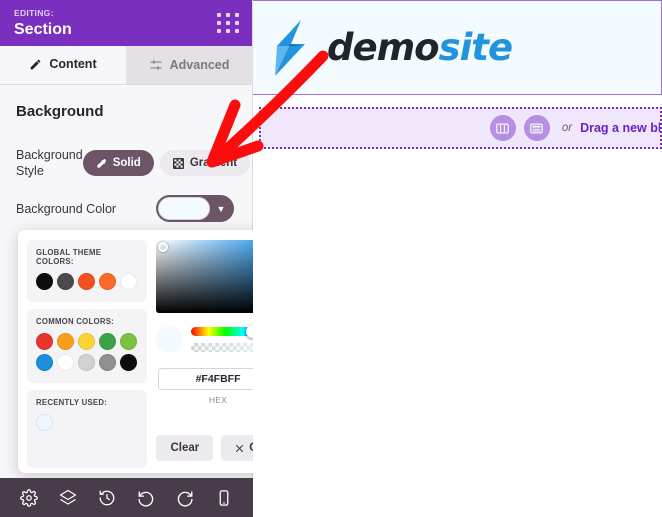  What do you see at coordinates (68, 498) in the screenshot?
I see `layers-icon` at bounding box center [68, 498].